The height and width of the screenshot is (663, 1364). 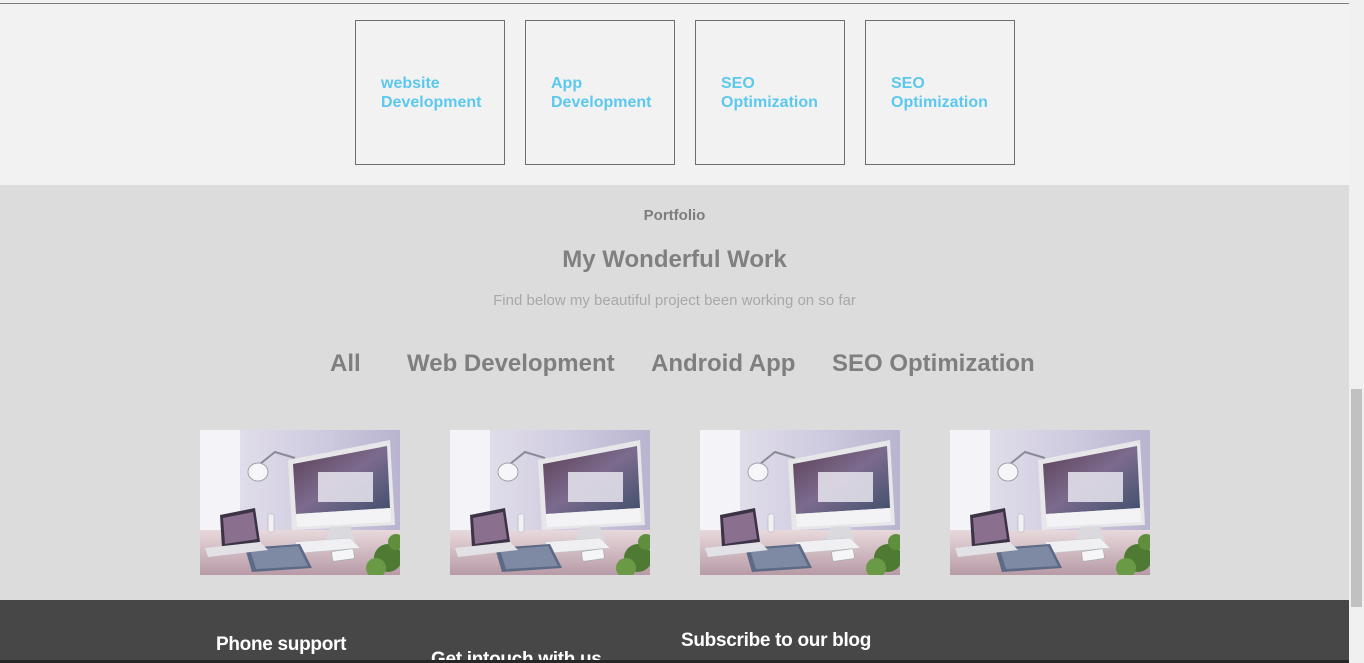 I want to click on scrollbar-thumb, so click(x=1356, y=498).